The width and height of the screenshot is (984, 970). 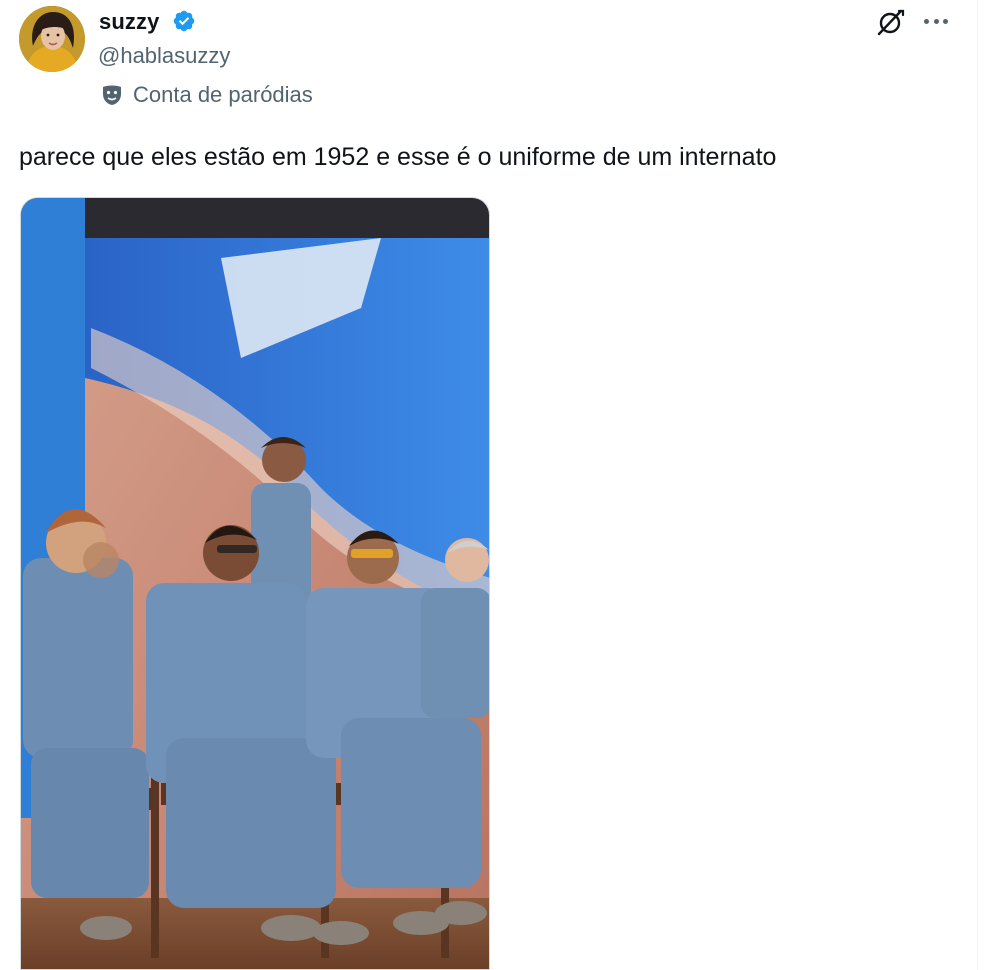 I want to click on parody-label-row: Conta de paródias, so click(x=206, y=95).